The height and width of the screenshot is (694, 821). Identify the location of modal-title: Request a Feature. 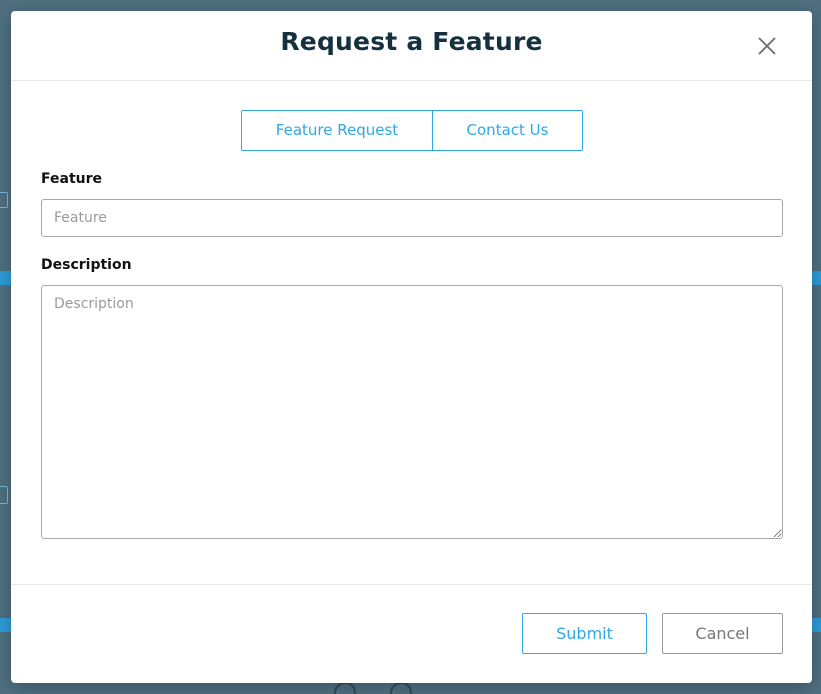
(411, 41).